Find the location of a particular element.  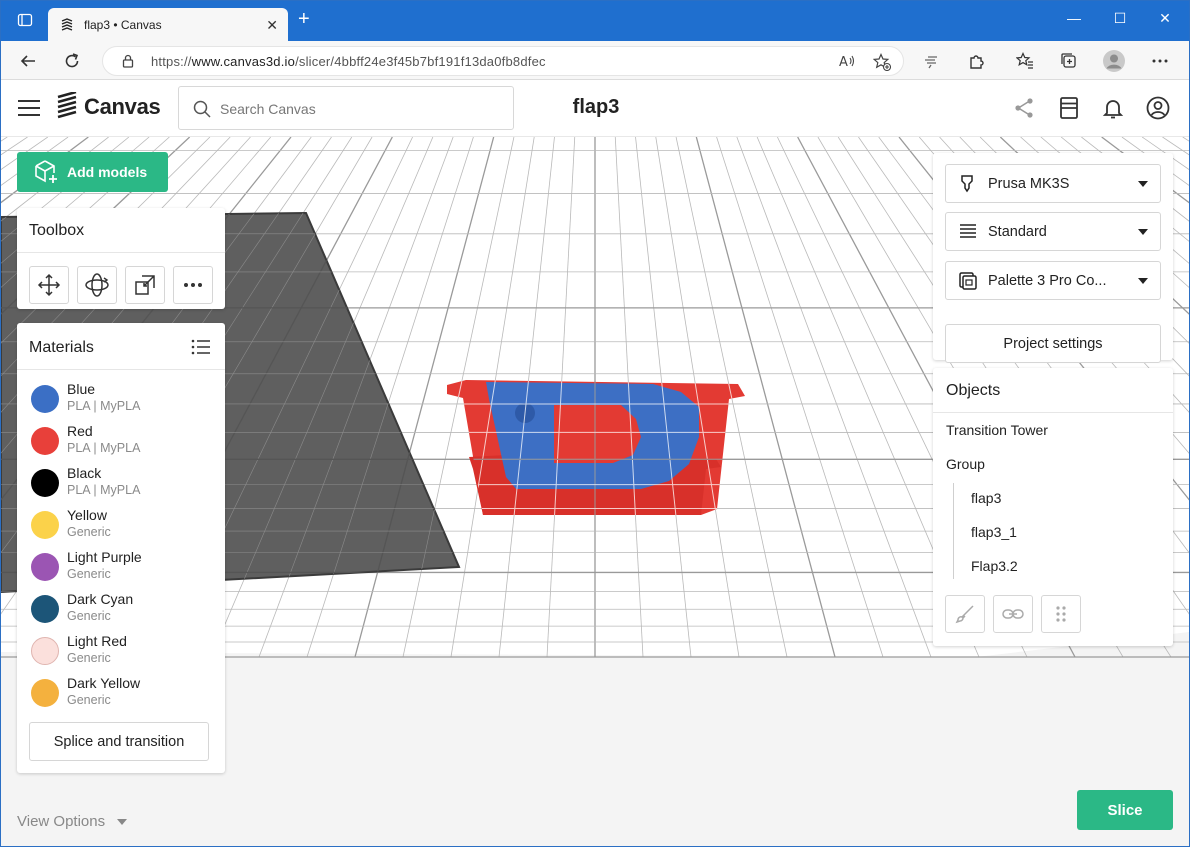

refresh-icon is located at coordinates (72, 61).